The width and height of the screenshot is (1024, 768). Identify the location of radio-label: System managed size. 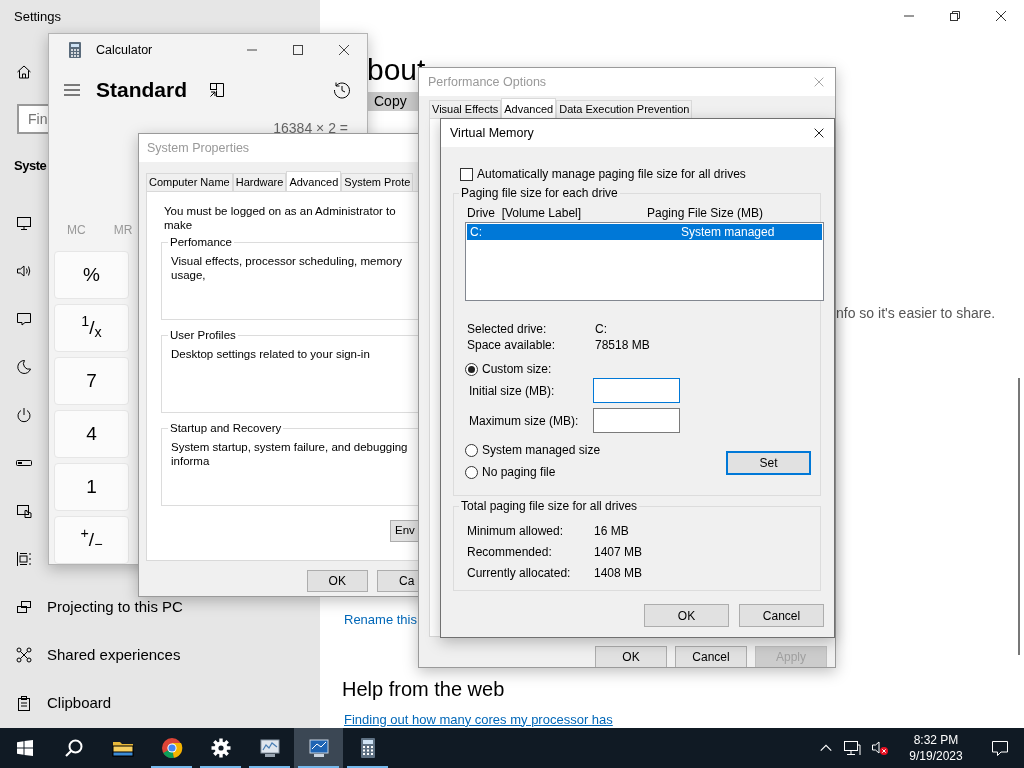
(541, 450).